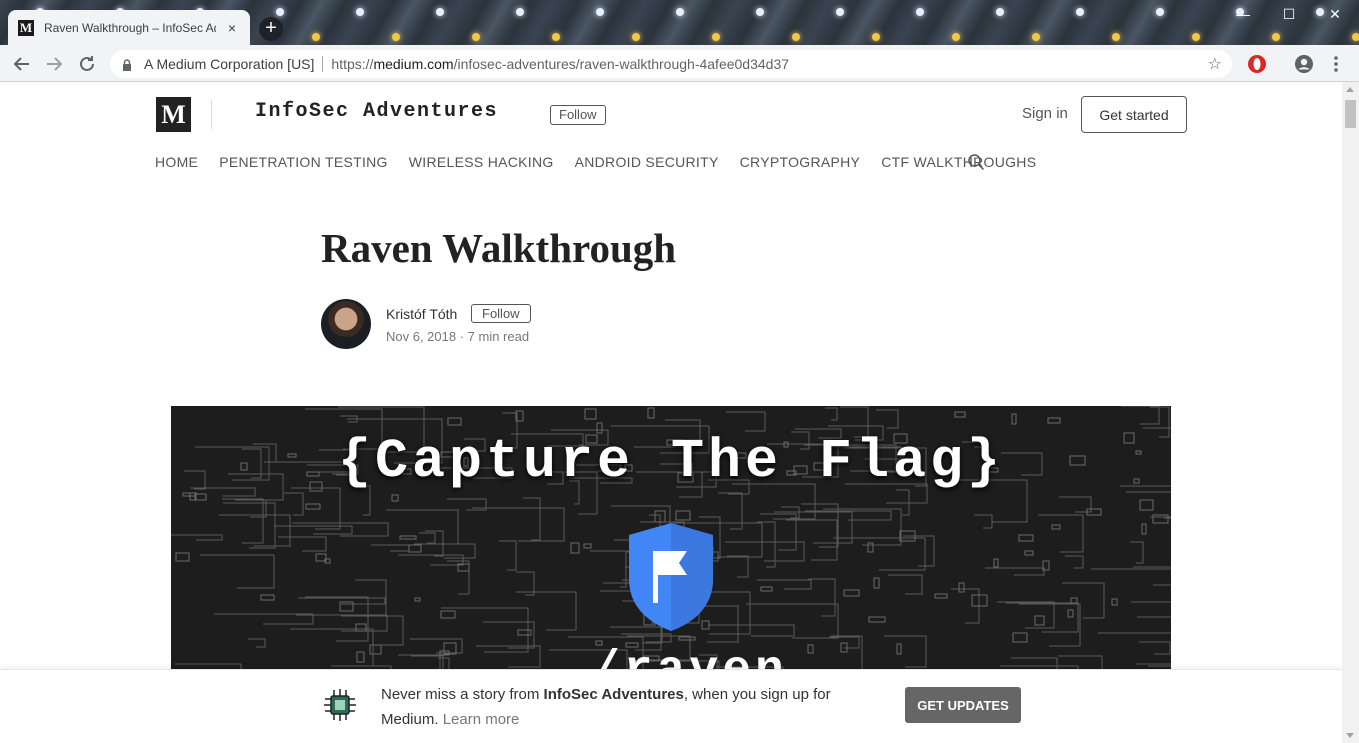  Describe the element at coordinates (1350, 89) in the screenshot. I see `scroll-up-icon` at that location.